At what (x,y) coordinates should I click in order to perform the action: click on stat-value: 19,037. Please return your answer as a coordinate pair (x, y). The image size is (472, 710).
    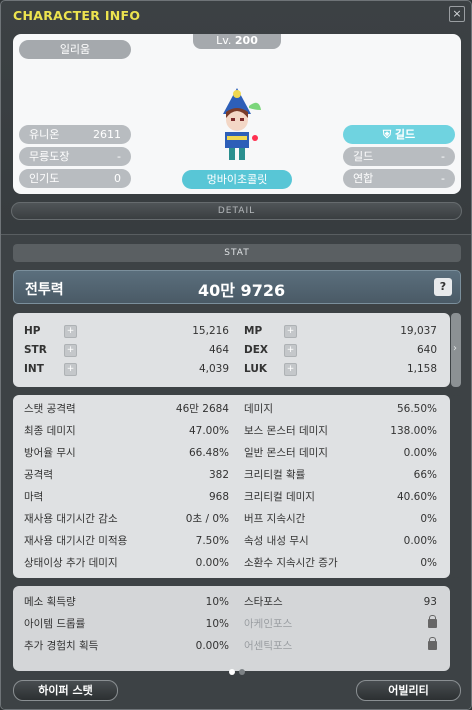
    Looking at the image, I should click on (418, 331).